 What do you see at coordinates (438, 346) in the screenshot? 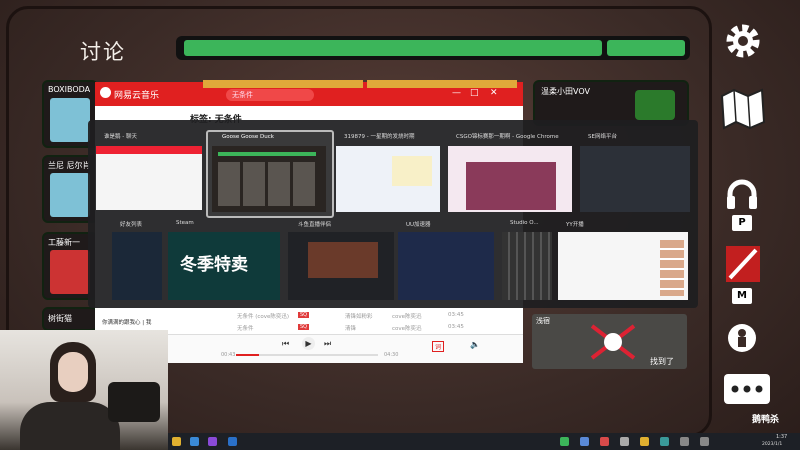
I see `lyrics-button: 词` at bounding box center [438, 346].